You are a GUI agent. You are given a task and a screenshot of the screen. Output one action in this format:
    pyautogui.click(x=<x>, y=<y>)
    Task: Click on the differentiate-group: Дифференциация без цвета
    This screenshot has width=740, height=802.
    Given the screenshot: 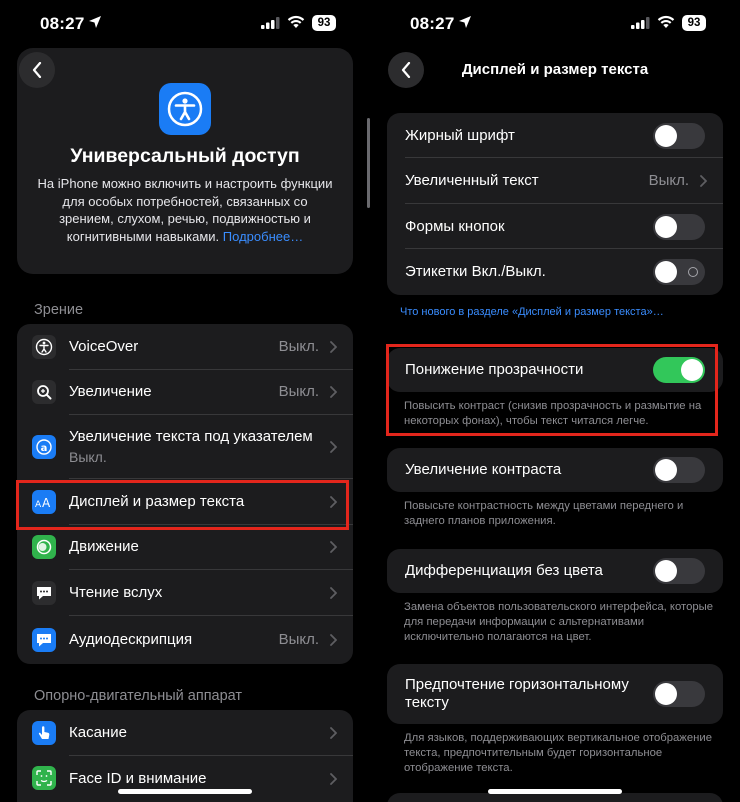 What is the action you would take?
    pyautogui.click(x=555, y=571)
    